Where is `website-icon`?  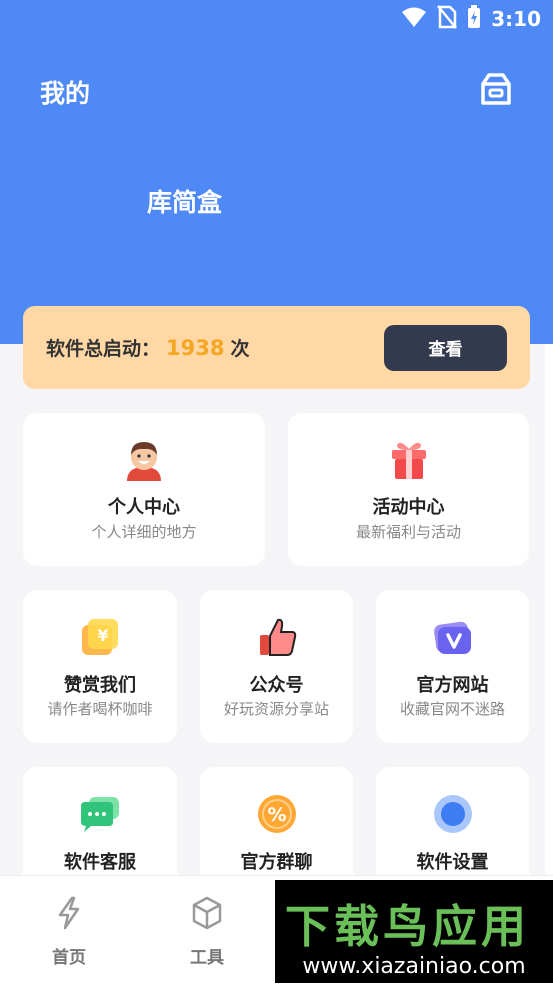
website-icon is located at coordinates (453, 639).